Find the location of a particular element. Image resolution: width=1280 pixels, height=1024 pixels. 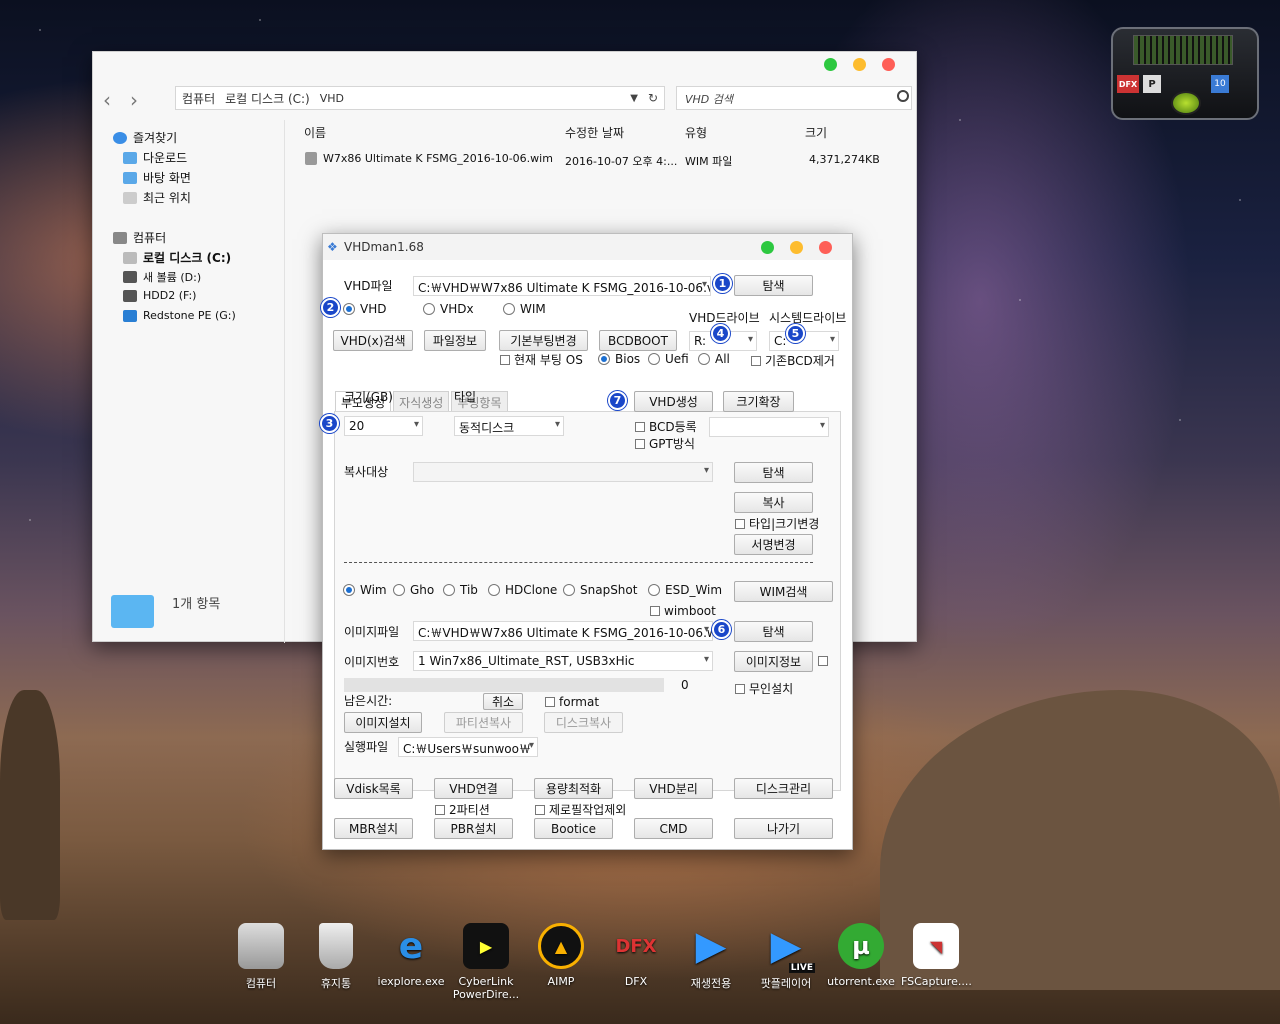

default-boot-button: 기본부팅변경 is located at coordinates (543, 340).